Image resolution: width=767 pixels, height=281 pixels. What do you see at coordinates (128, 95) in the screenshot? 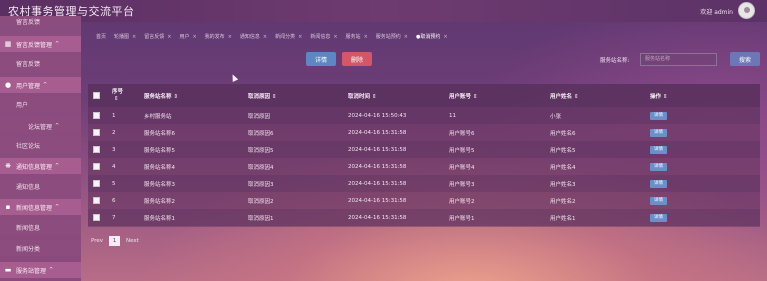
I see `col-header-no: 序号 ⇕` at bounding box center [128, 95].